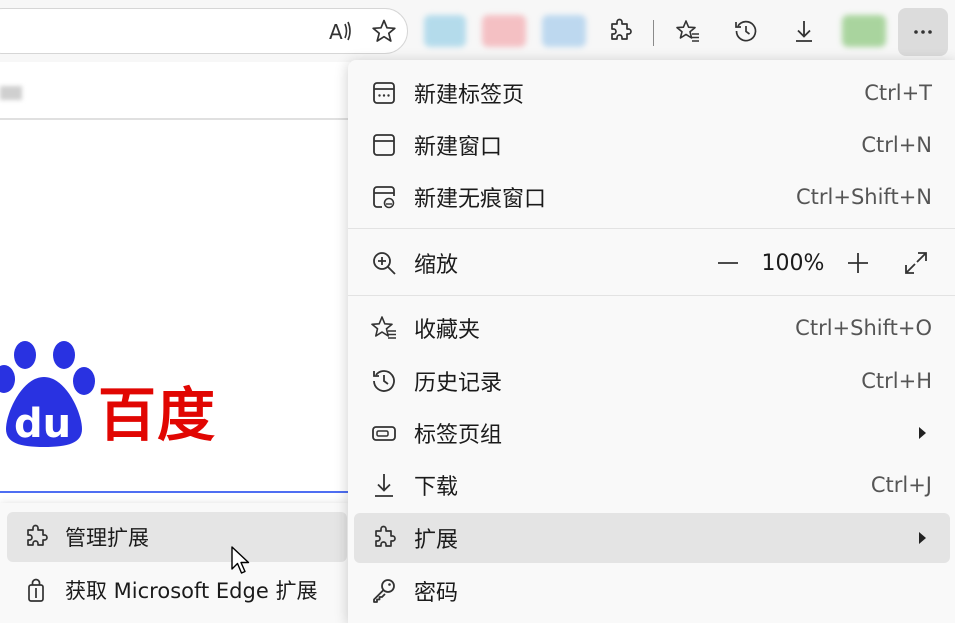 The image size is (955, 623). Describe the element at coordinates (436, 487) in the screenshot. I see `menu-item-label: 下载` at that location.